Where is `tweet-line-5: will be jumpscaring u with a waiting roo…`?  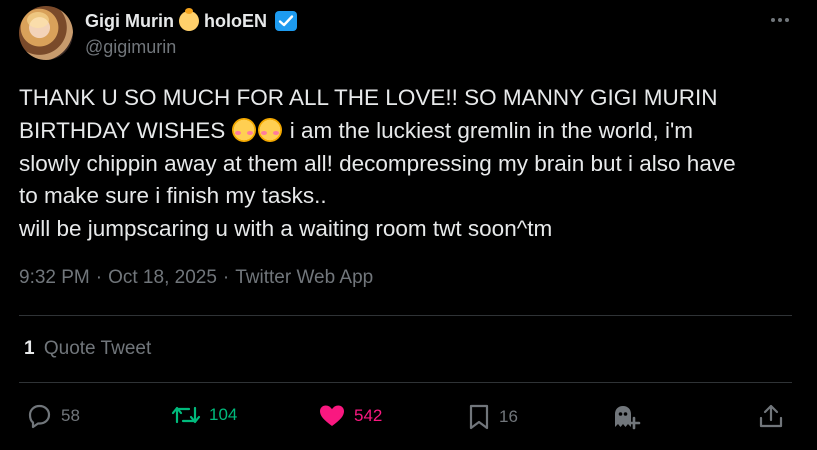 tweet-line-5: will be jumpscaring u with a waiting roo… is located at coordinates (286, 229).